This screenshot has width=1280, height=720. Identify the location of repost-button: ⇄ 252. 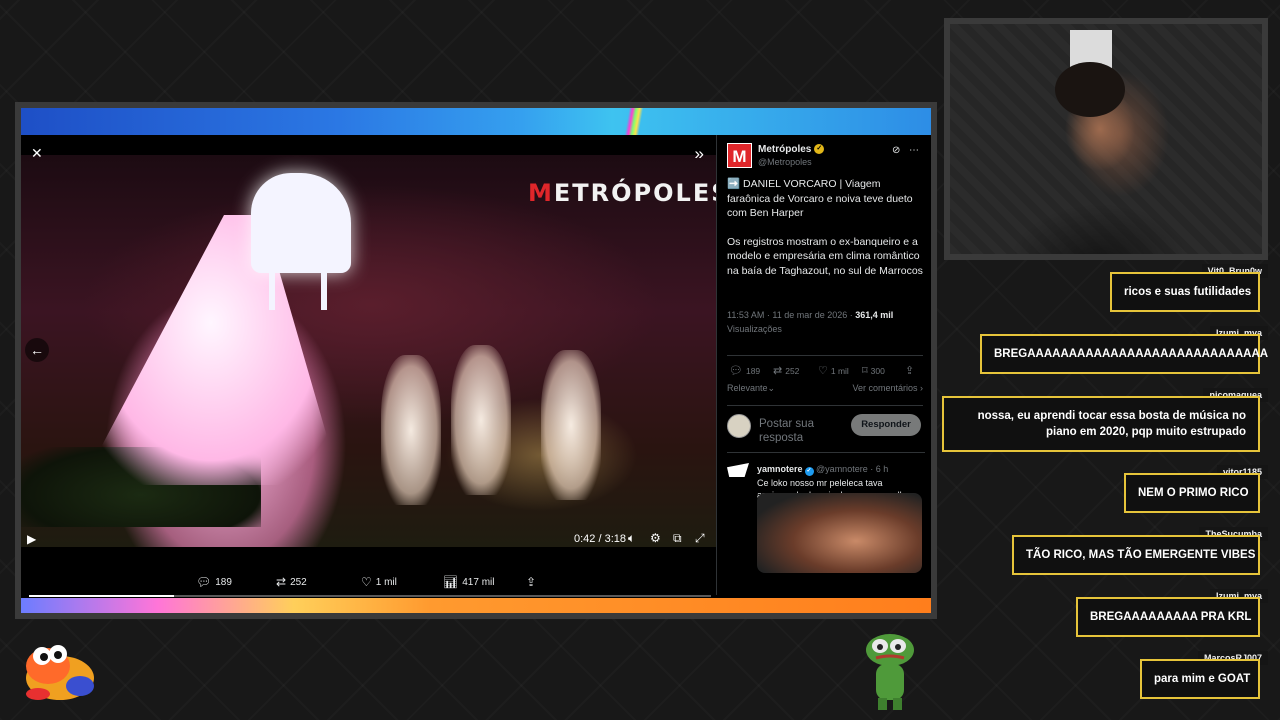
(786, 370).